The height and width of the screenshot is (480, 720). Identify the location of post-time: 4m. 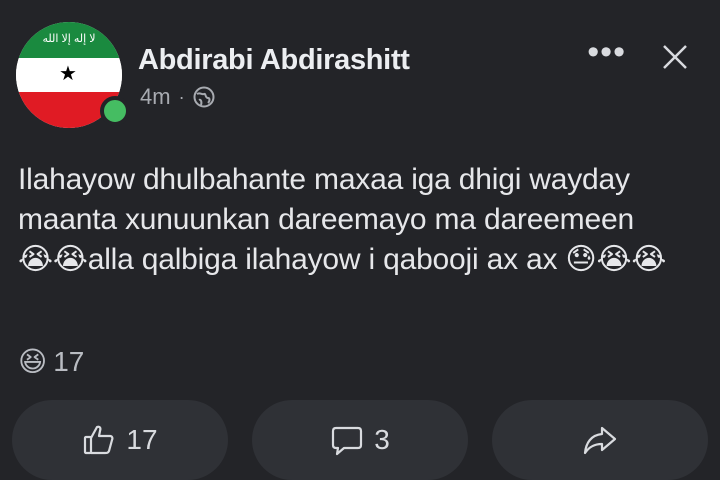
(155, 97).